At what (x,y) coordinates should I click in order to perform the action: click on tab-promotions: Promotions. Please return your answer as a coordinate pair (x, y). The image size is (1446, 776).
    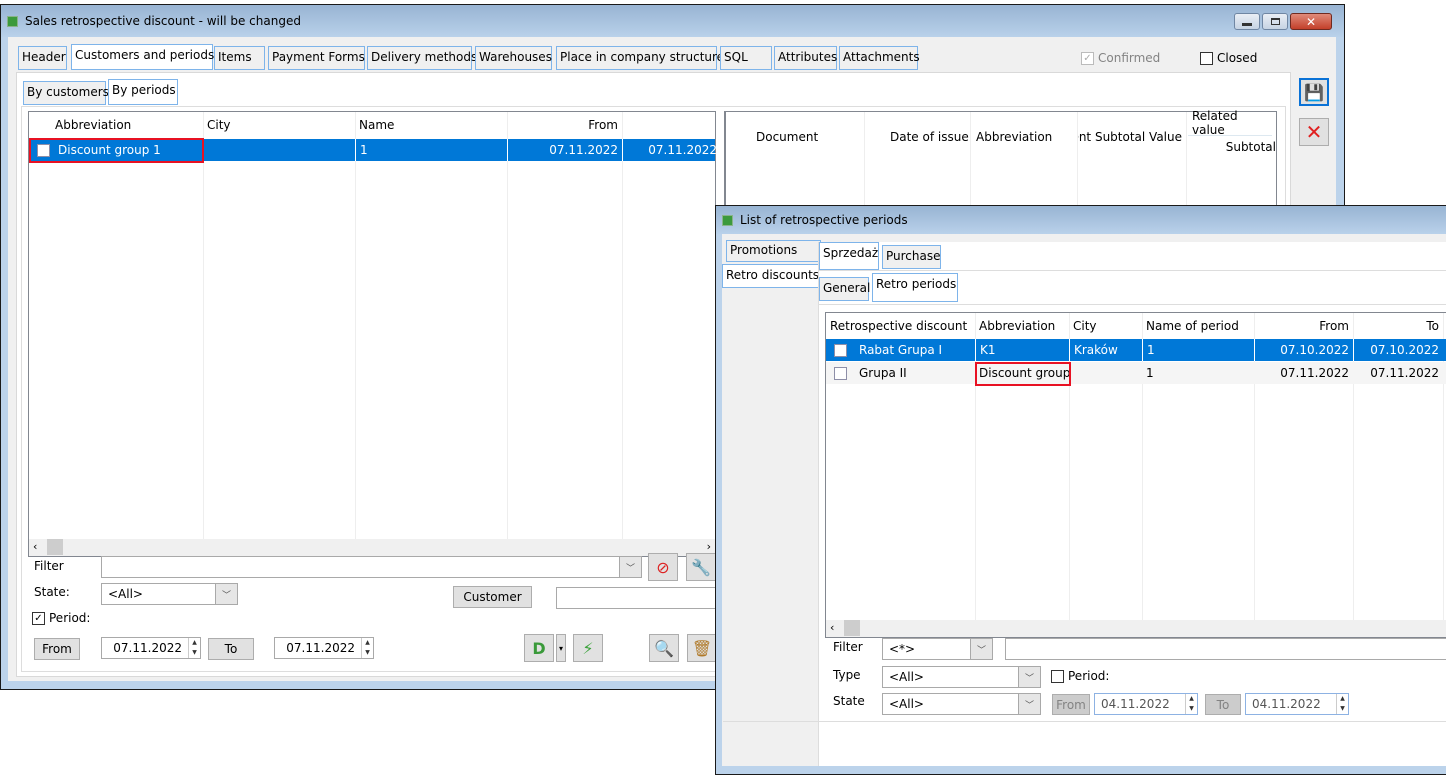
    Looking at the image, I should click on (773, 251).